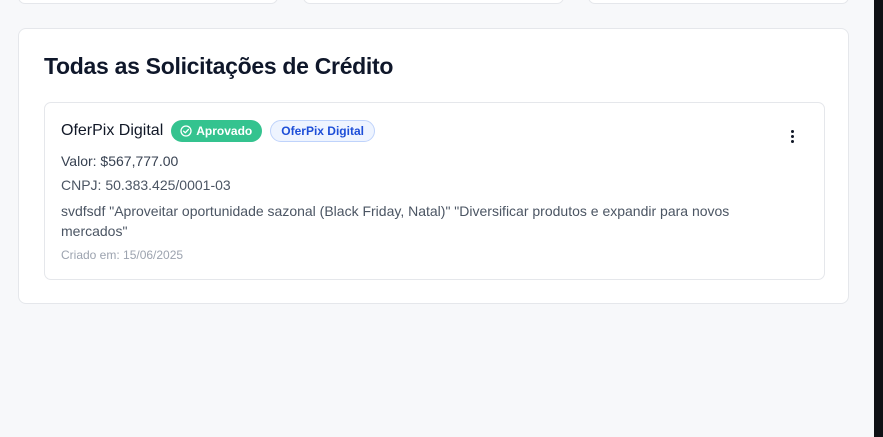 The height and width of the screenshot is (437, 883). What do you see at coordinates (112, 130) in the screenshot?
I see `request-company-name: OferPix Digital` at bounding box center [112, 130].